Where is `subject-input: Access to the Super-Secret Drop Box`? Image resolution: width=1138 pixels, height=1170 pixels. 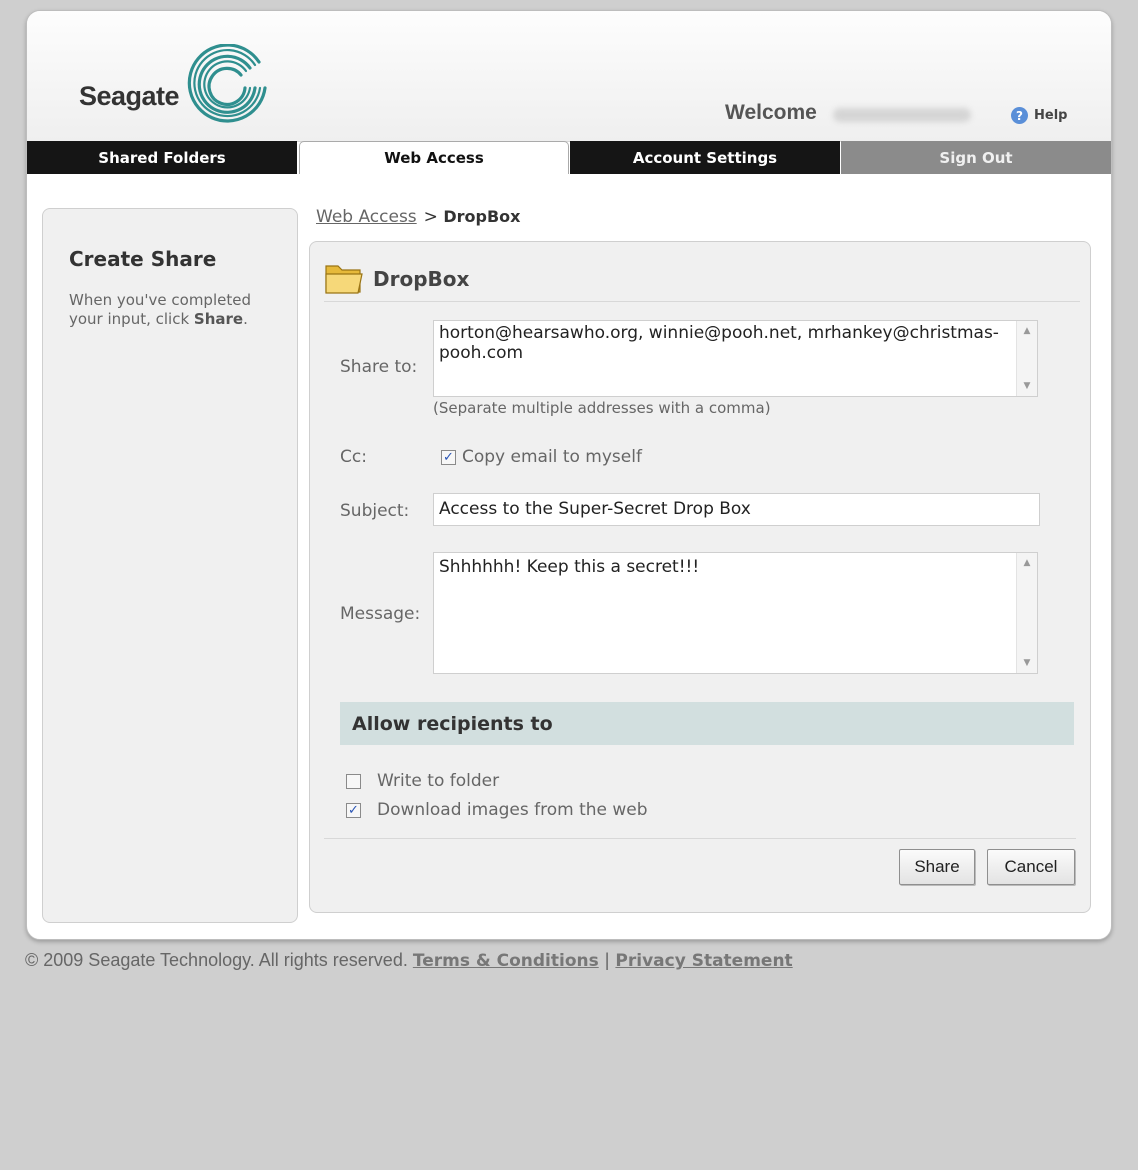 subject-input: Access to the Super-Secret Drop Box is located at coordinates (736, 509).